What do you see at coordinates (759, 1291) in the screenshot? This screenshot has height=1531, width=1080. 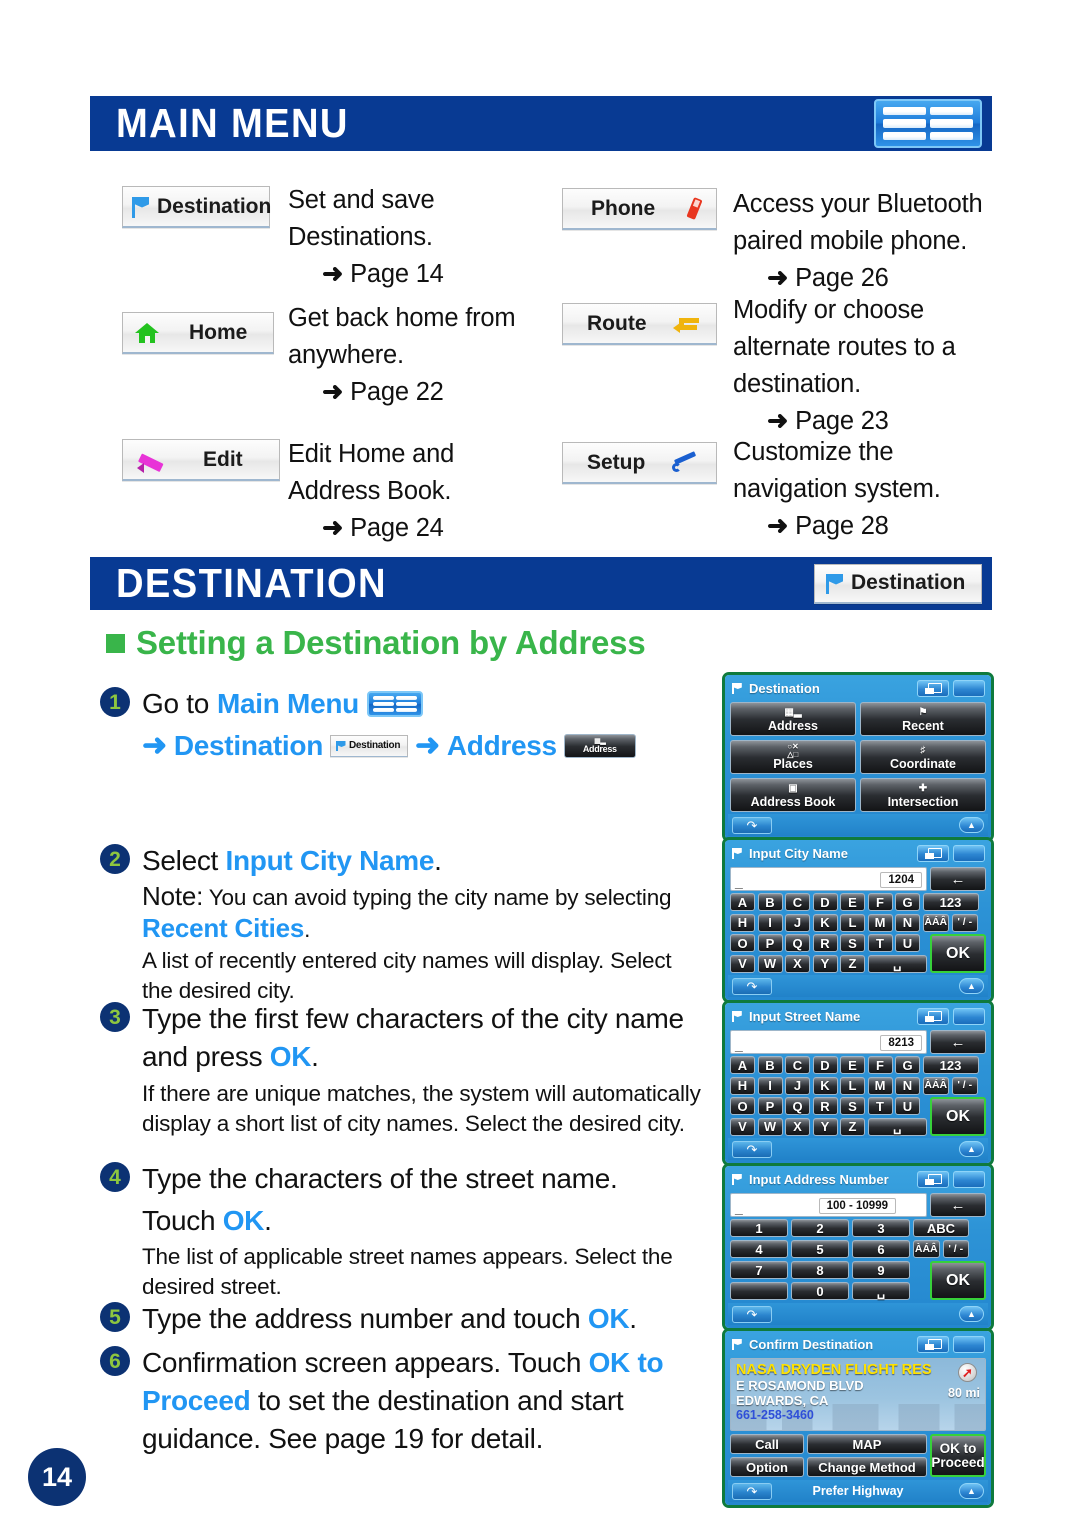 I see `key-blank` at bounding box center [759, 1291].